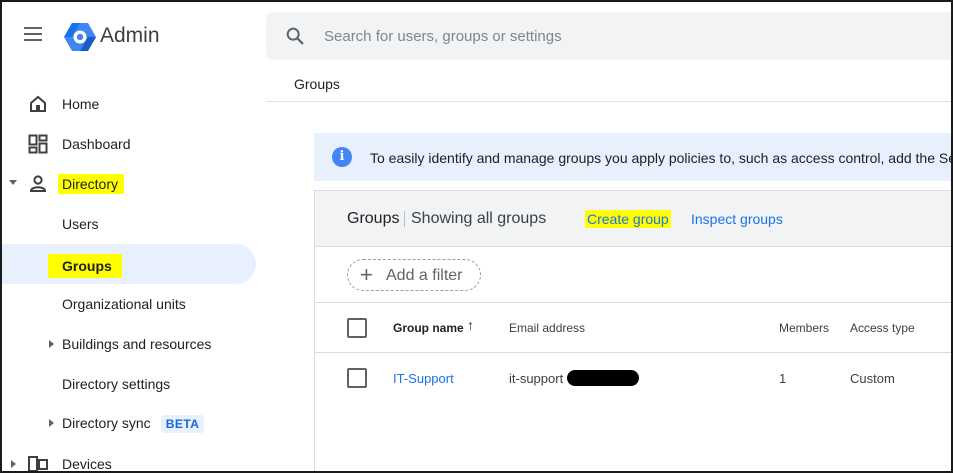  I want to click on person-icon, so click(38, 183).